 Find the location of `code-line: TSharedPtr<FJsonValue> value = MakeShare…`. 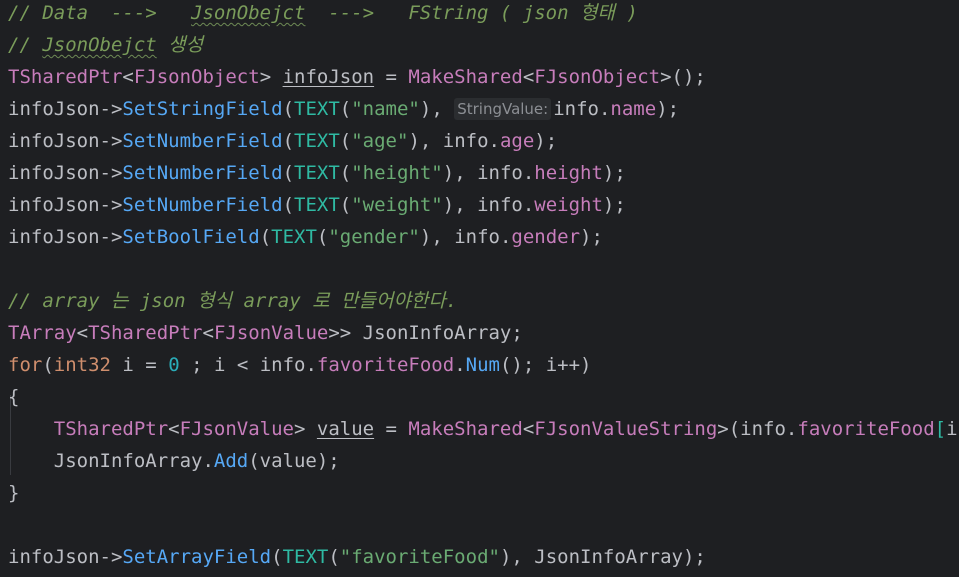

code-line: TSharedPtr<FJsonValue> value = MakeShare… is located at coordinates (483, 429).